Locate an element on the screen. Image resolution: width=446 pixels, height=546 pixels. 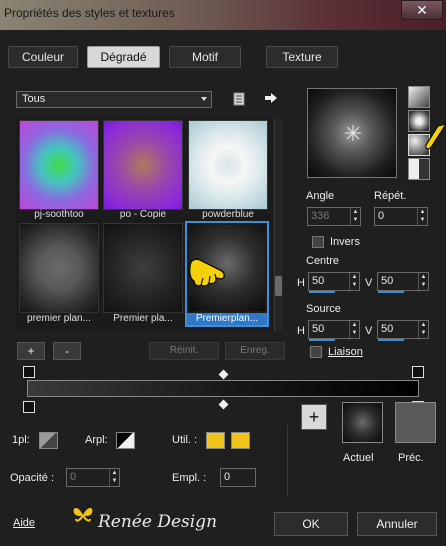
center-star-icon is located at coordinates (353, 133).